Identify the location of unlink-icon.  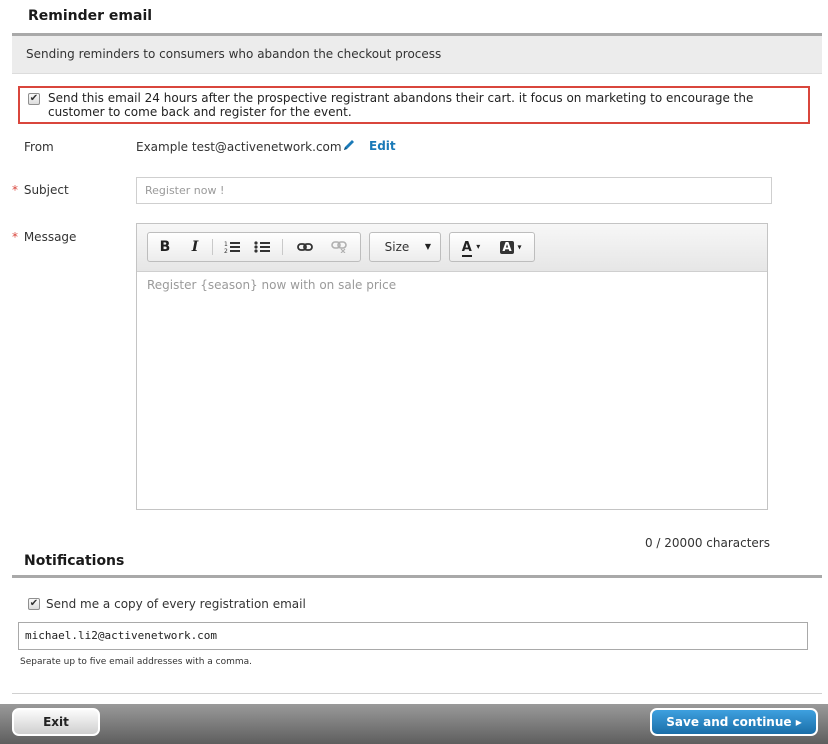
(339, 247).